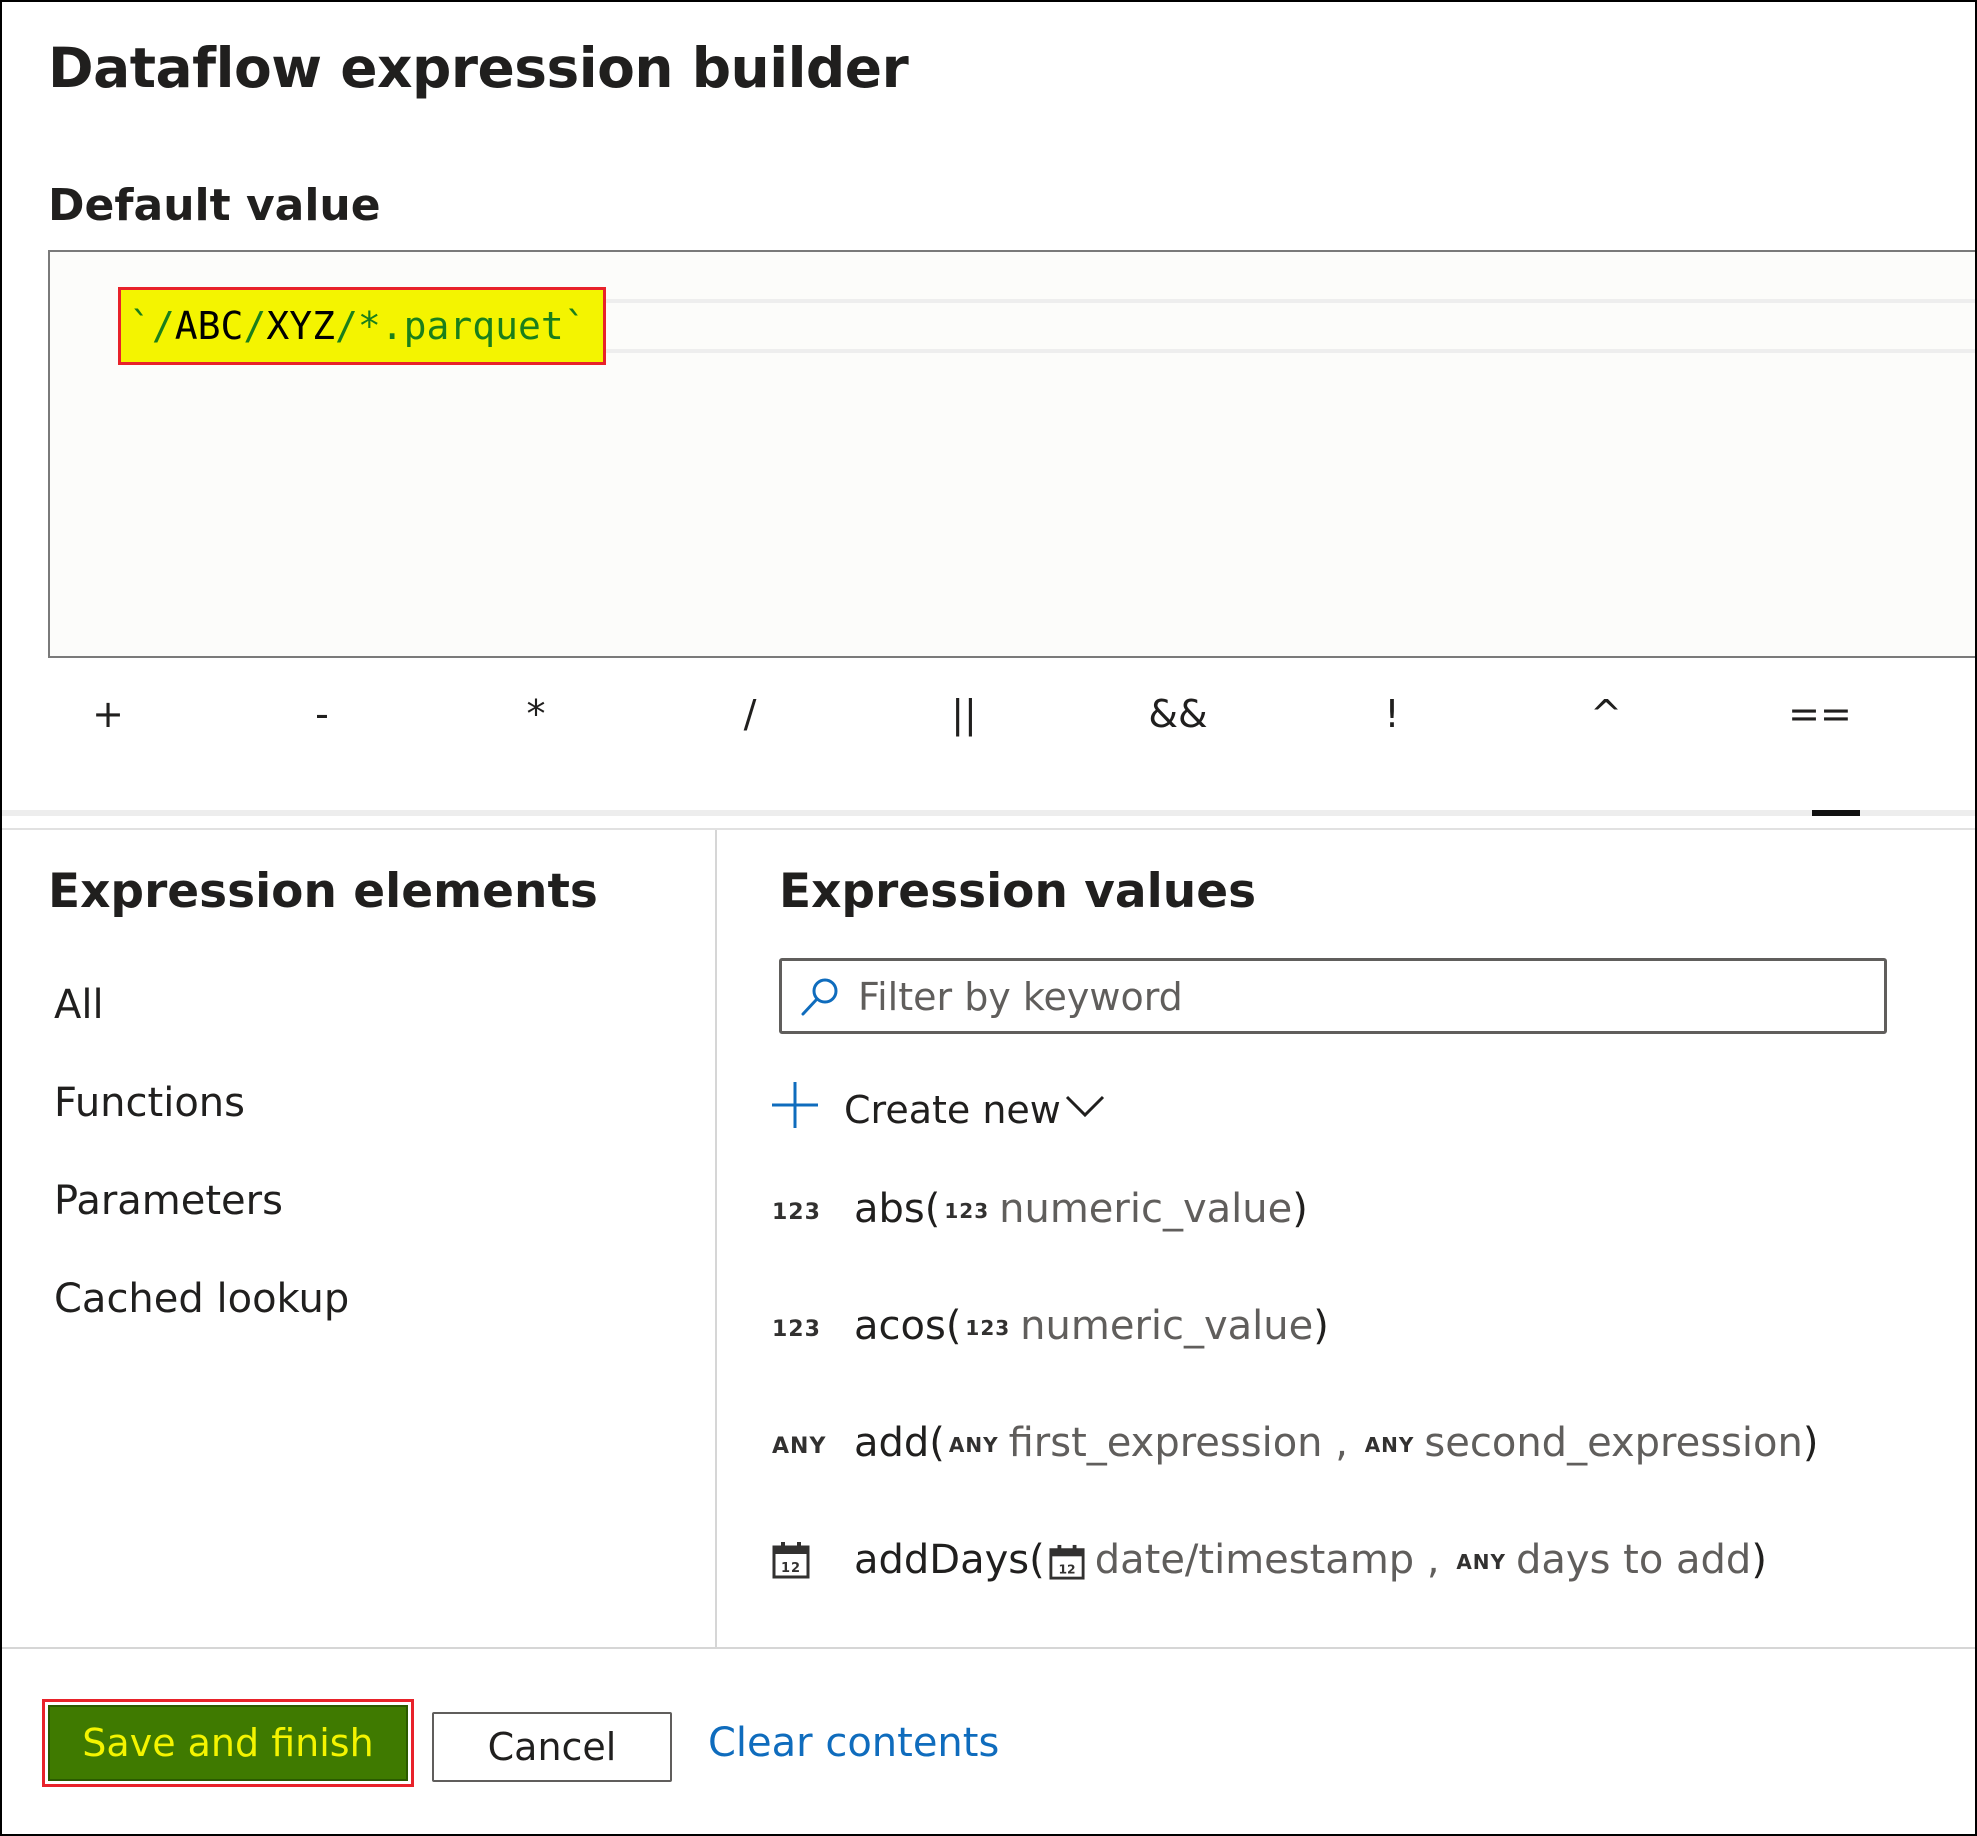 This screenshot has width=1977, height=1836. What do you see at coordinates (209, 326) in the screenshot?
I see `code-path-abc: ABC` at bounding box center [209, 326].